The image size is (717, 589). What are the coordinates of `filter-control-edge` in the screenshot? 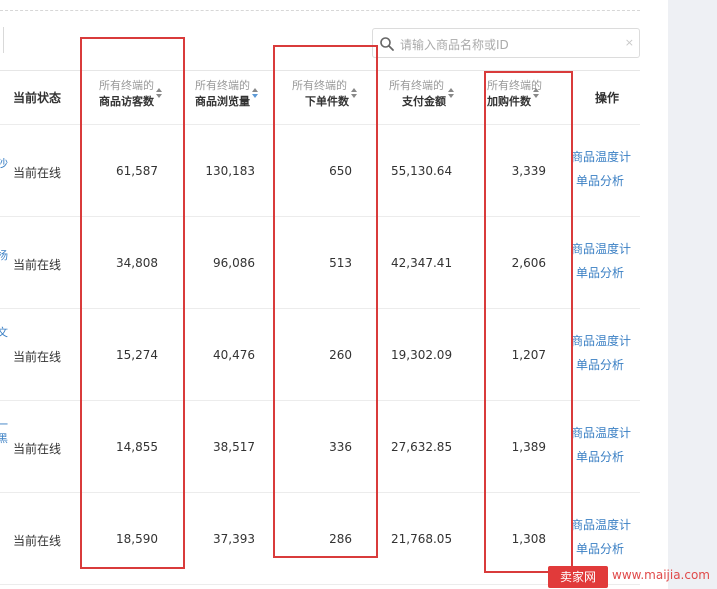 It's located at (2, 40).